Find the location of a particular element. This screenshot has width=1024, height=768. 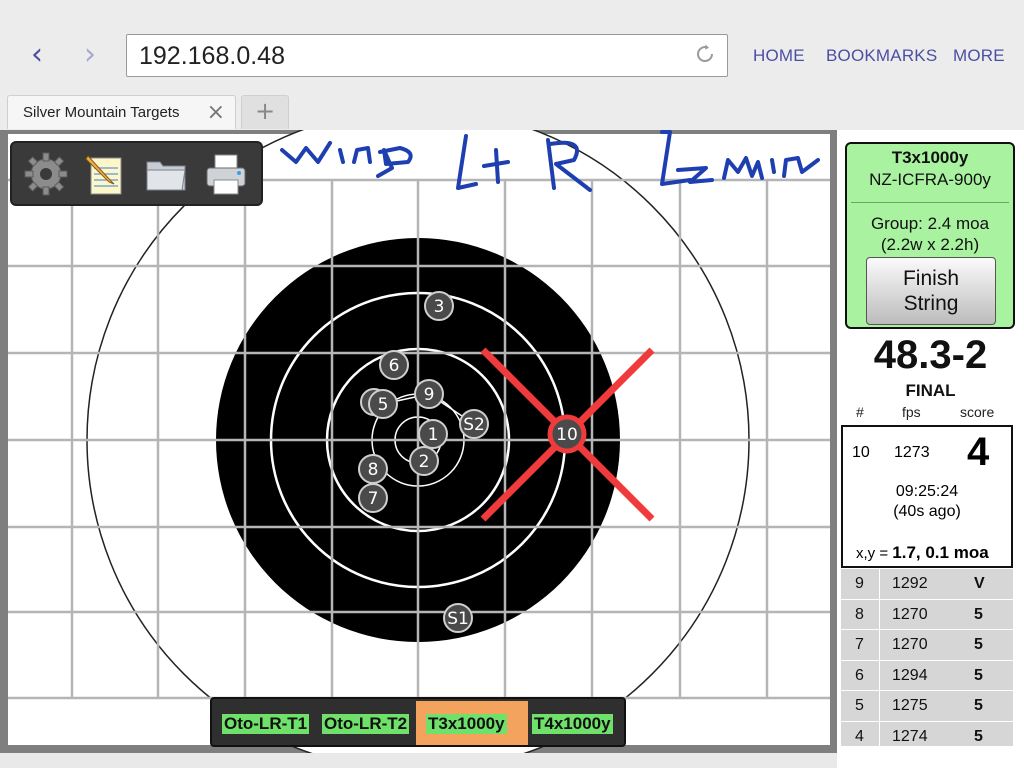

group-dimensions: (2.2w x 2.2h) is located at coordinates (930, 244).